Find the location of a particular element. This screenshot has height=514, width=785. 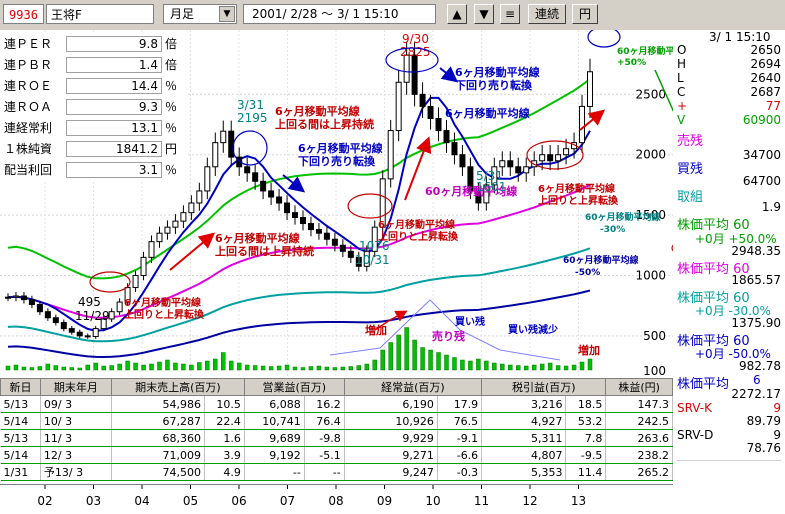

ratio-value: 1.9 is located at coordinates (771, 207).